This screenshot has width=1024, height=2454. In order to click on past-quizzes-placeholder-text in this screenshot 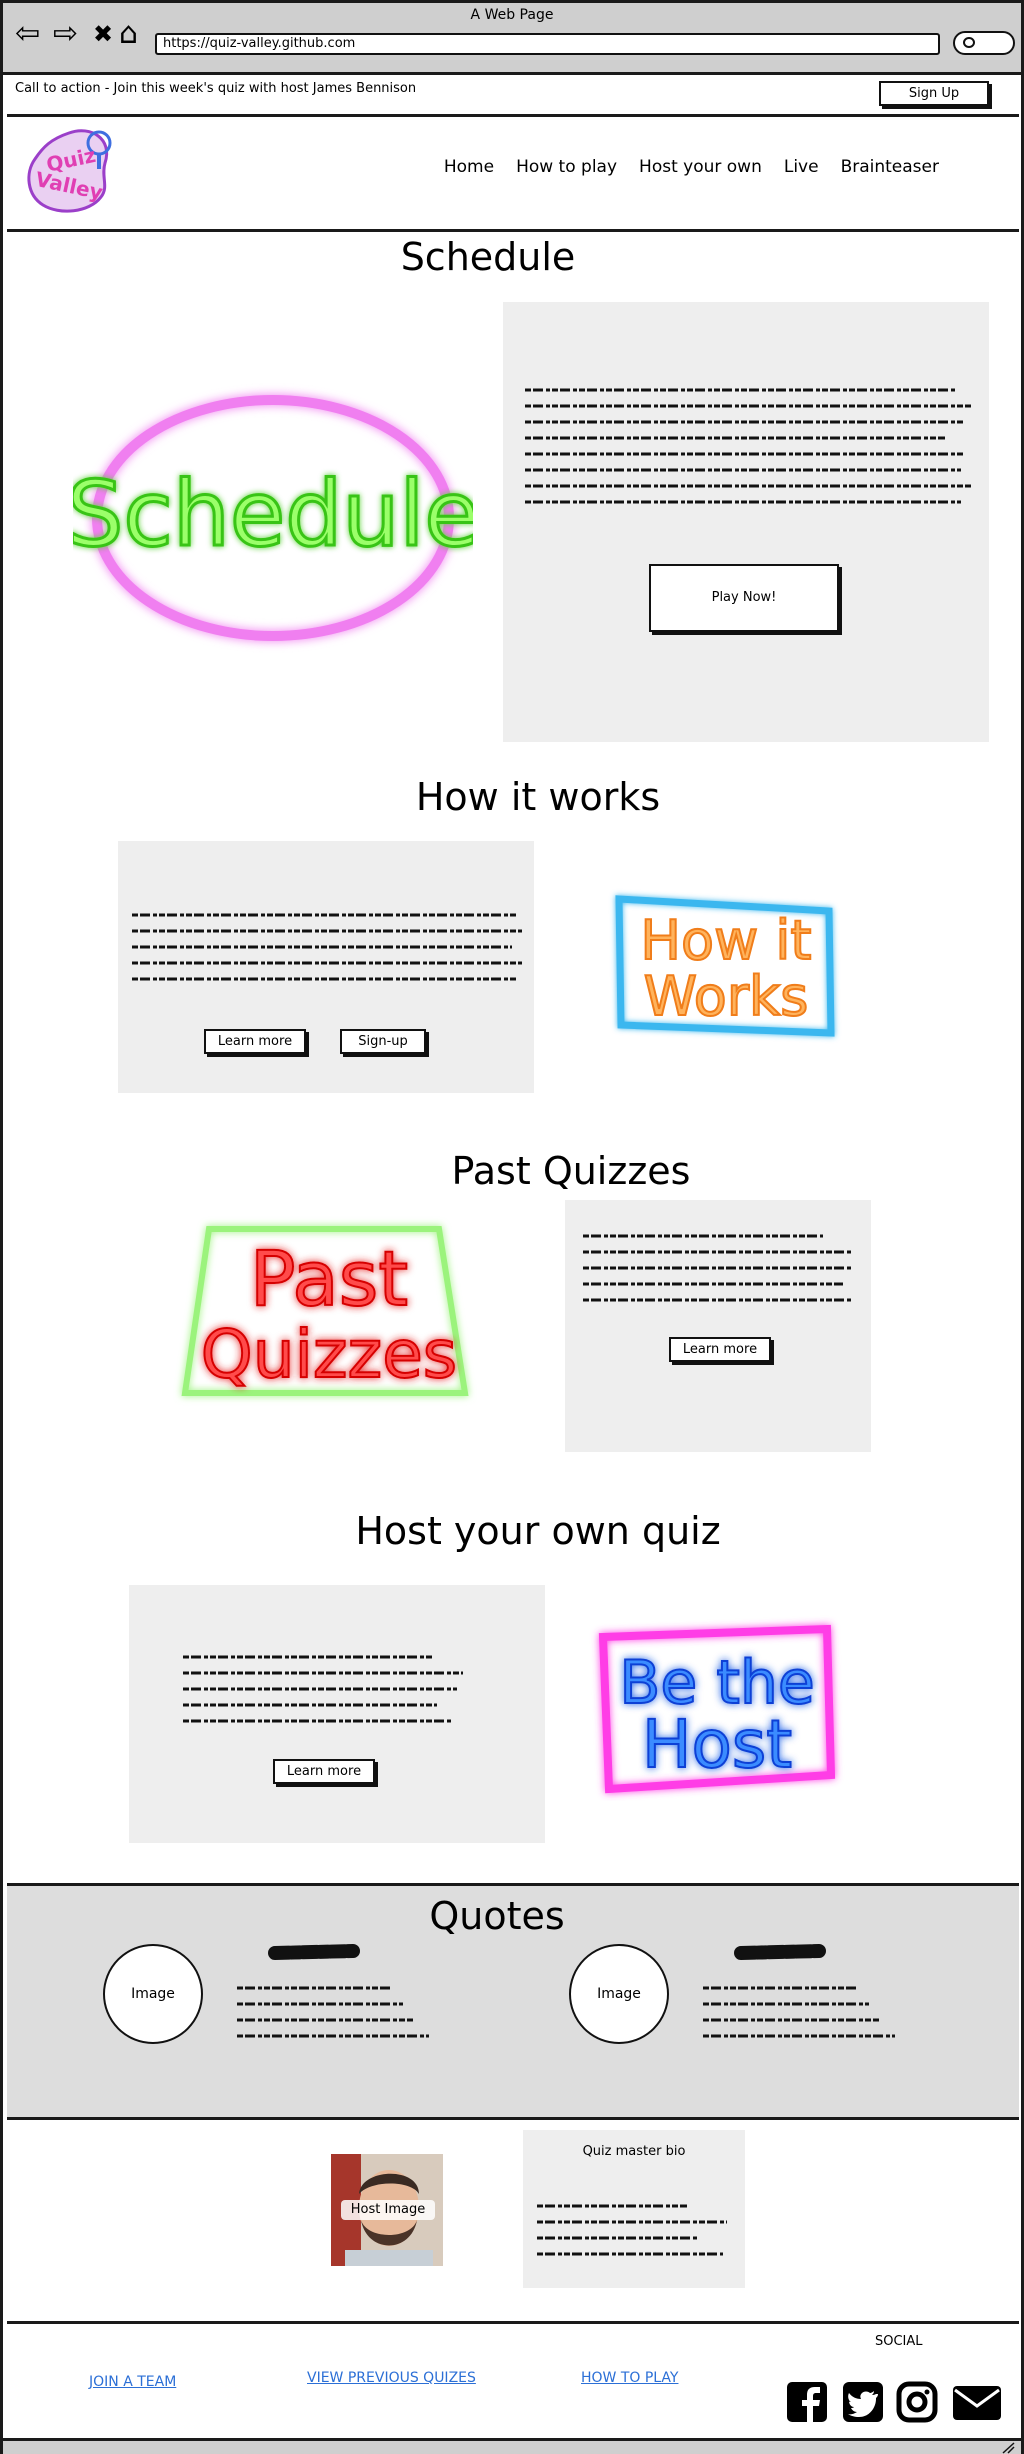, I will do `click(718, 1268)`.